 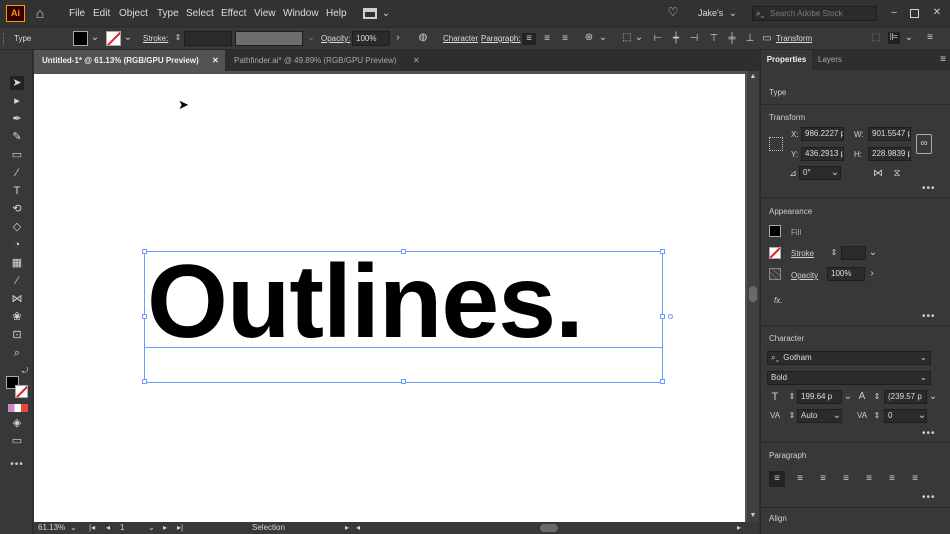 I want to click on horizontal-scroll-thumb, so click(x=549, y=528).